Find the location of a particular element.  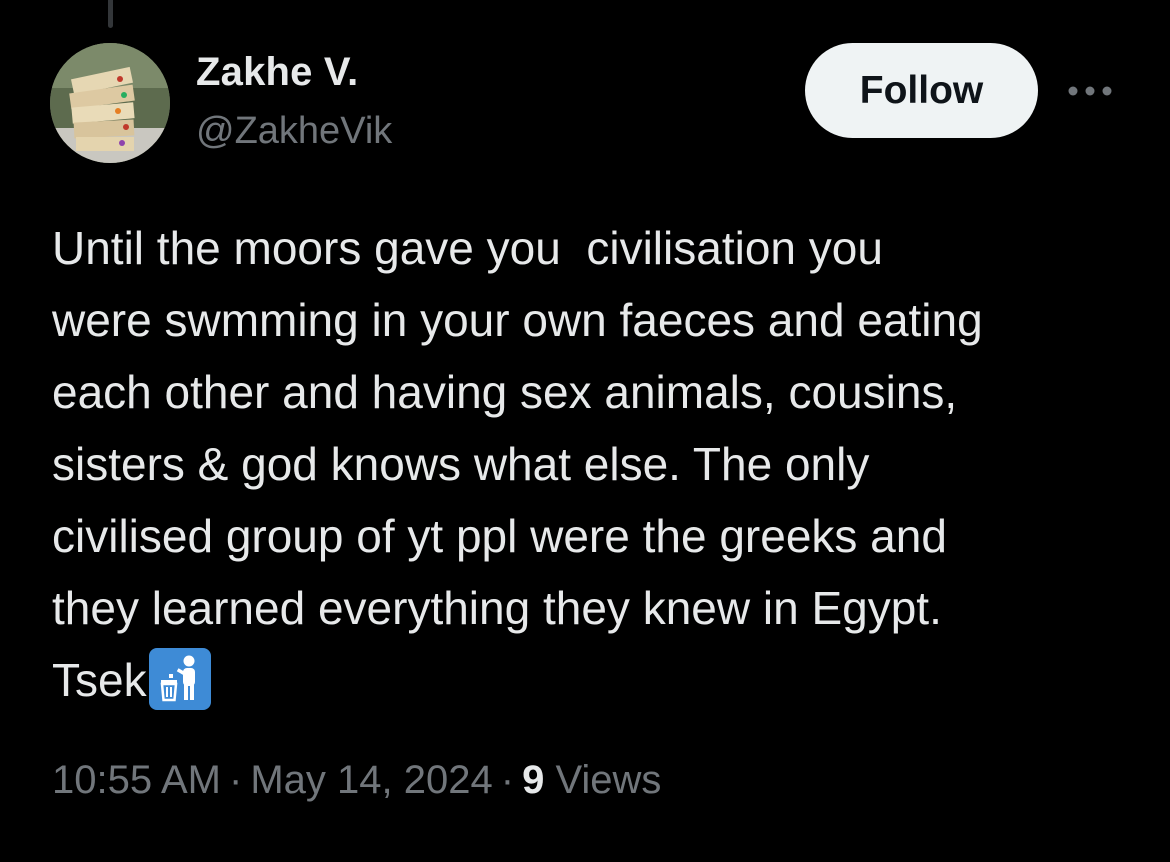

author-display-name: Zakhe V. is located at coordinates (277, 72).